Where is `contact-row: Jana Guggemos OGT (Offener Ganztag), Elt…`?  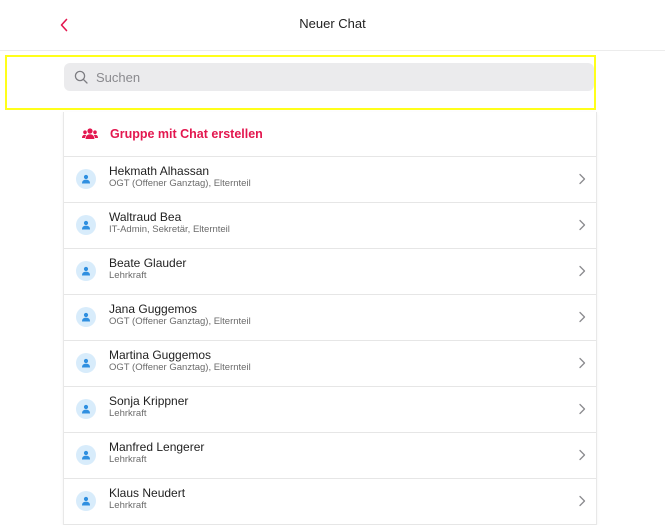
contact-row: Jana Guggemos OGT (Offener Ganztag), Elt… is located at coordinates (330, 318).